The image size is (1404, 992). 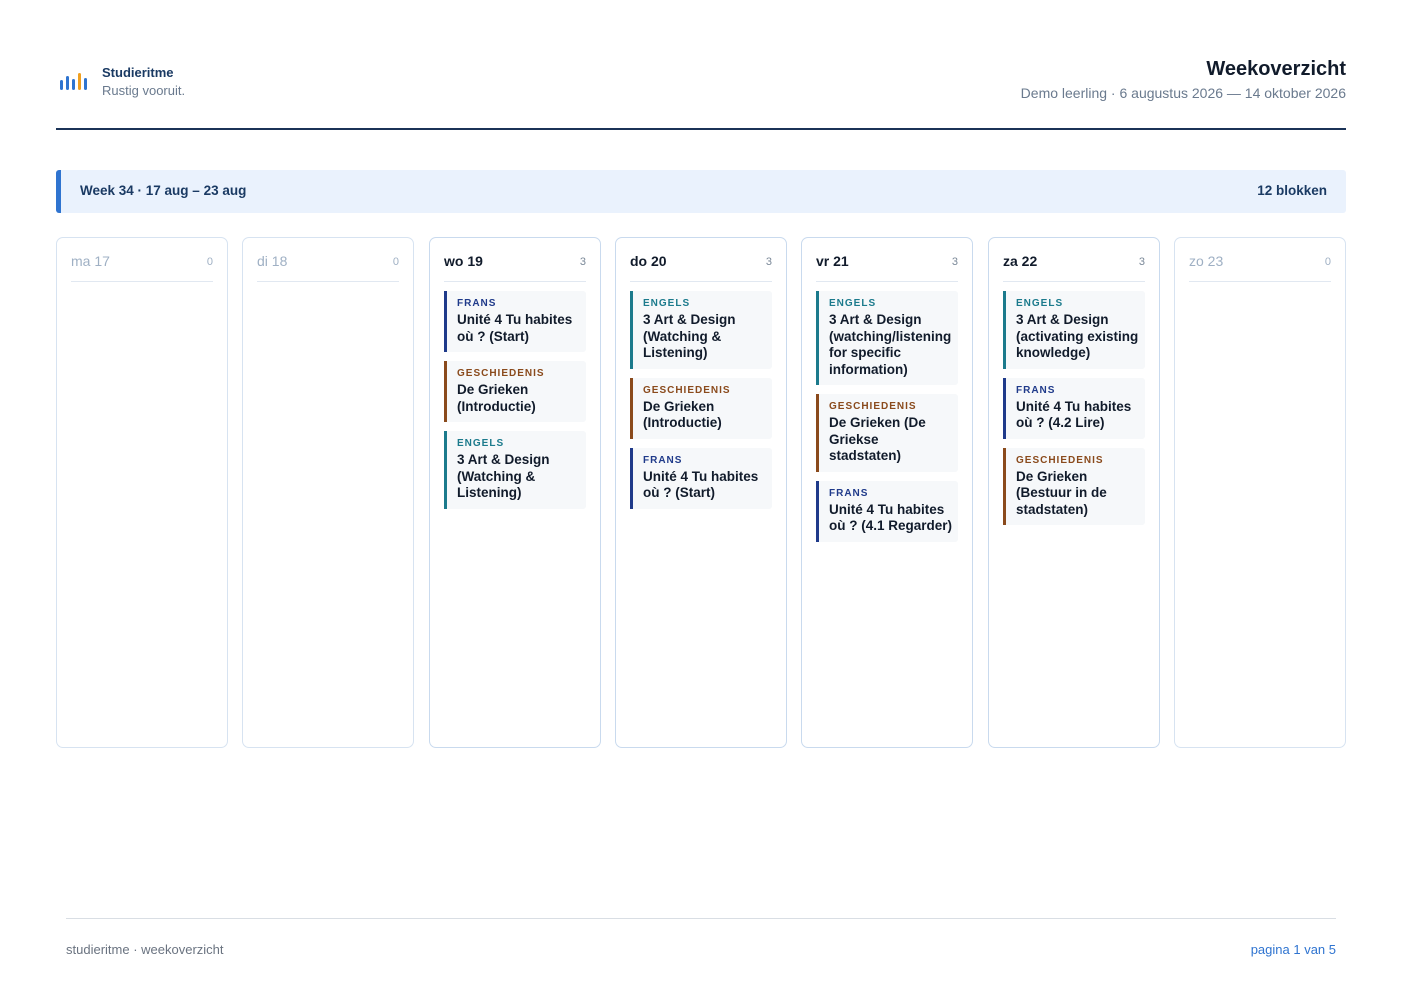 What do you see at coordinates (138, 72) in the screenshot?
I see `brand-name: Studieritme` at bounding box center [138, 72].